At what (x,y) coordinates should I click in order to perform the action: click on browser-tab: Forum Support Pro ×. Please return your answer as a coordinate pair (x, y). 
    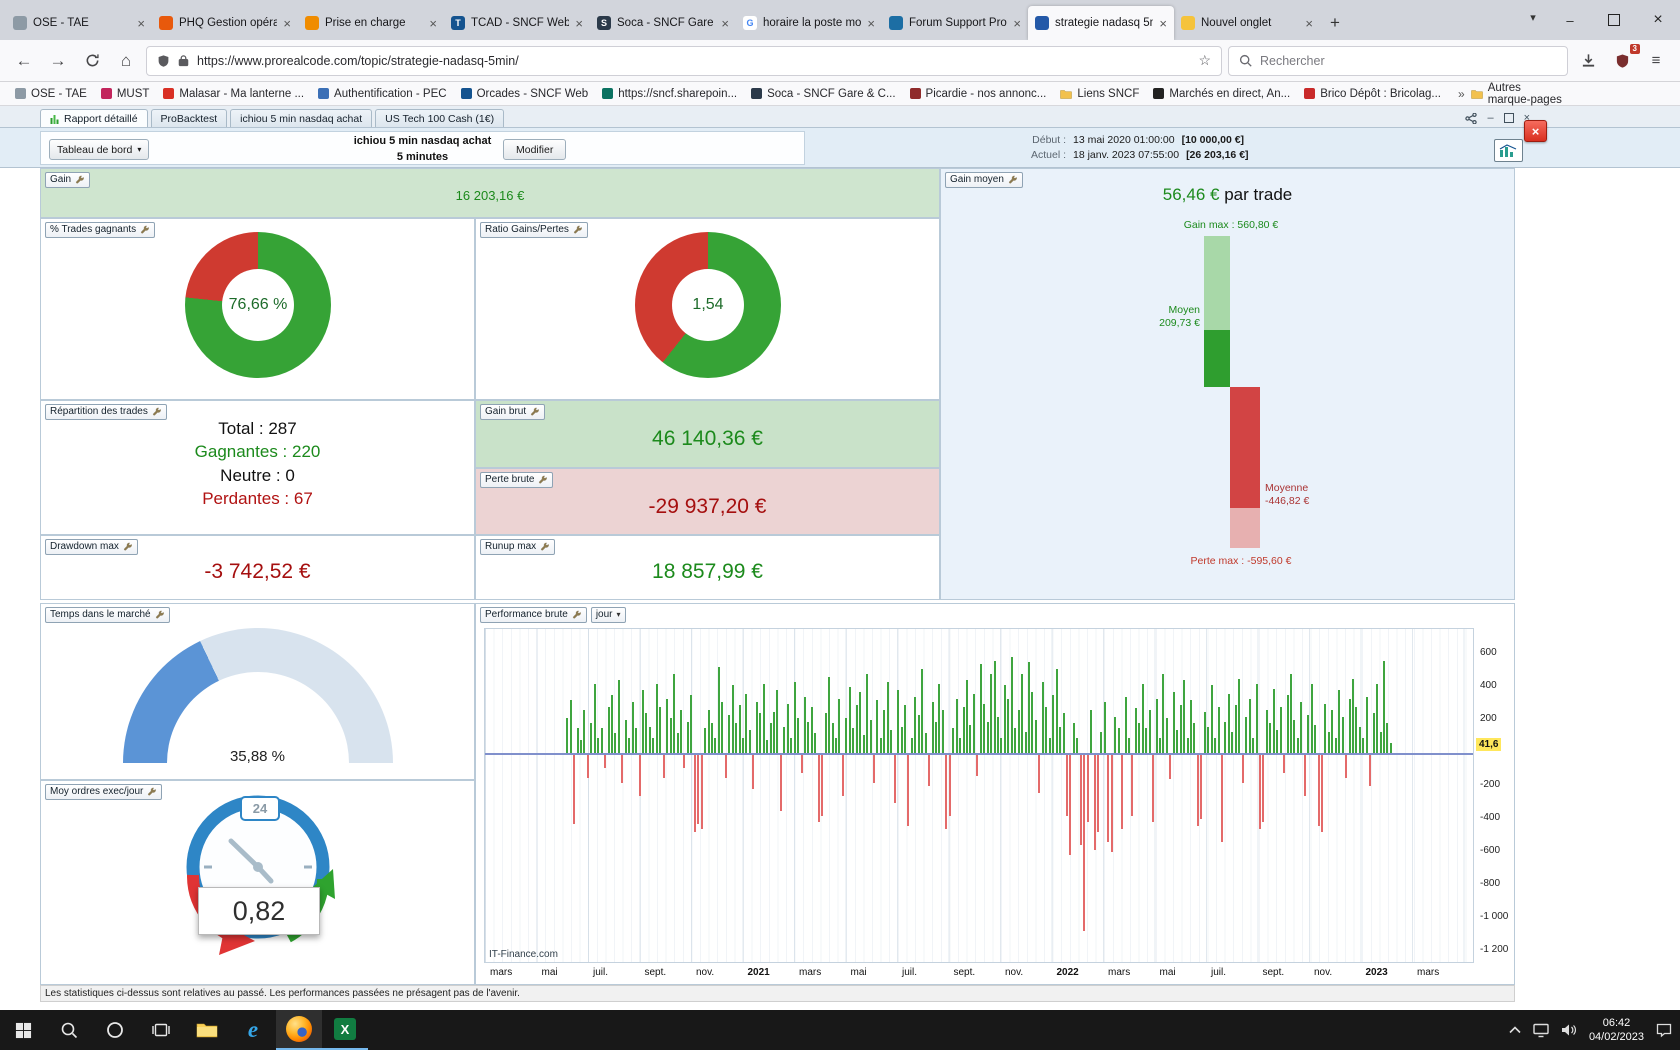
    Looking at the image, I should click on (955, 23).